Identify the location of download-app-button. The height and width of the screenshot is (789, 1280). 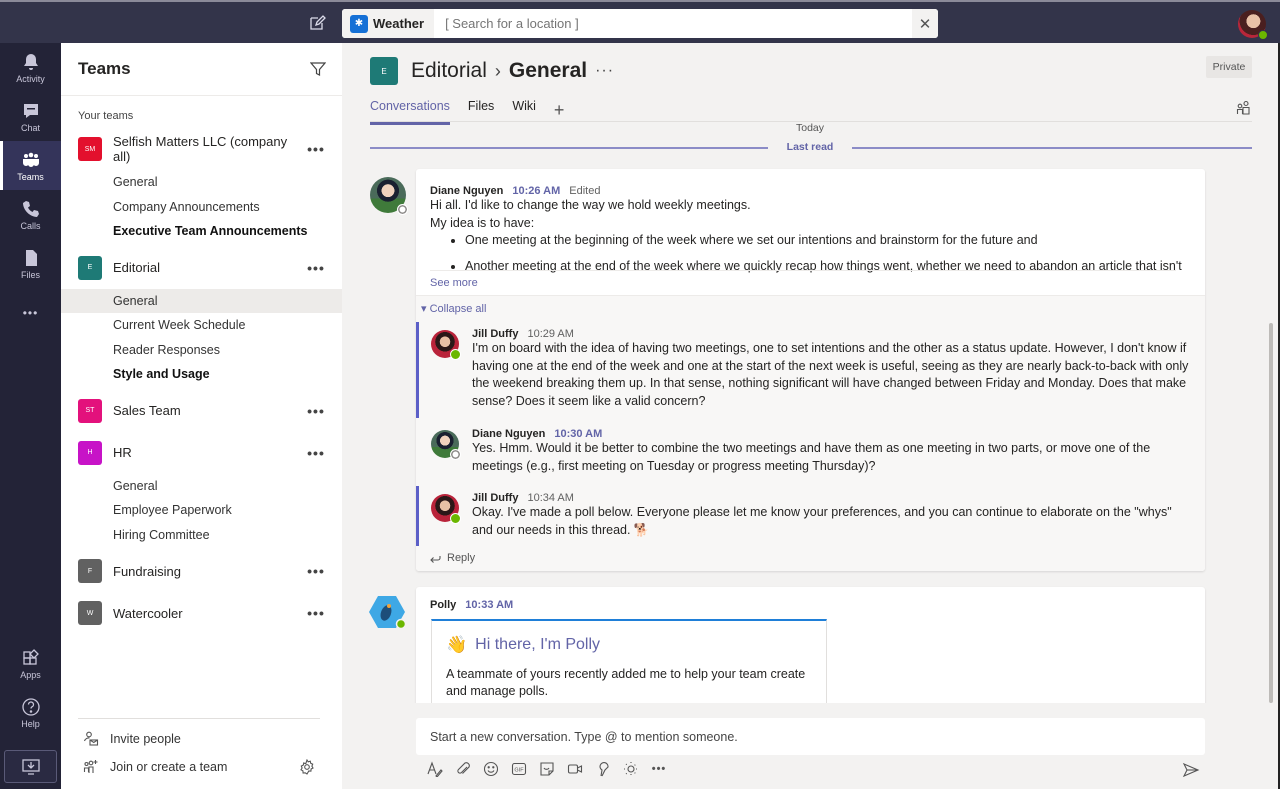
(30, 766).